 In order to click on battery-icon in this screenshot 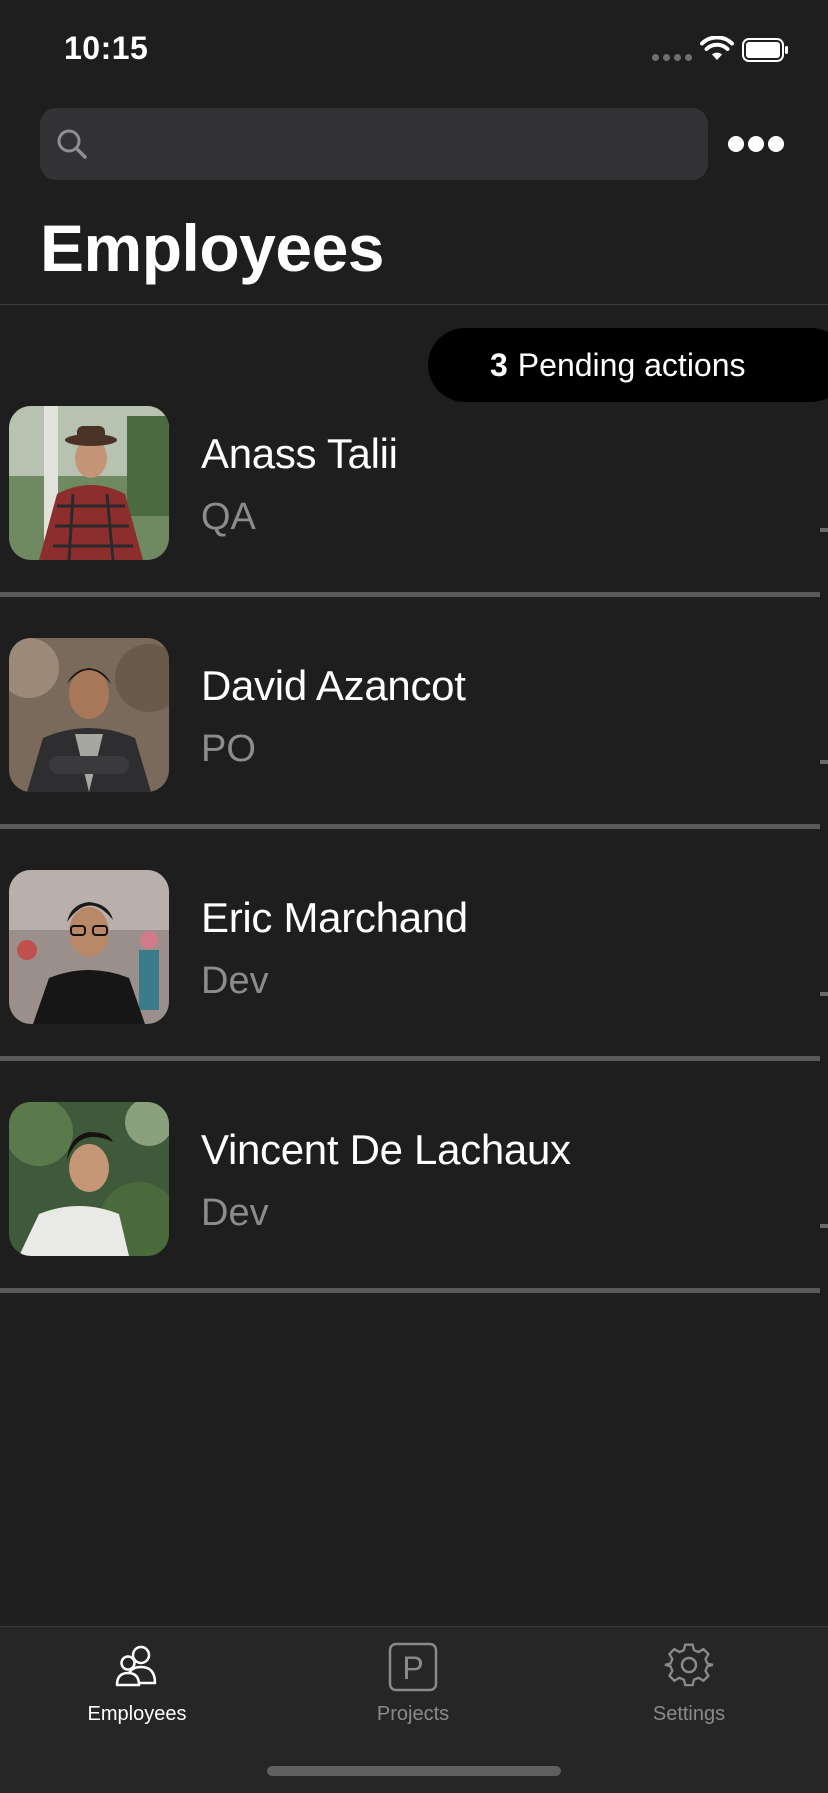, I will do `click(765, 50)`.